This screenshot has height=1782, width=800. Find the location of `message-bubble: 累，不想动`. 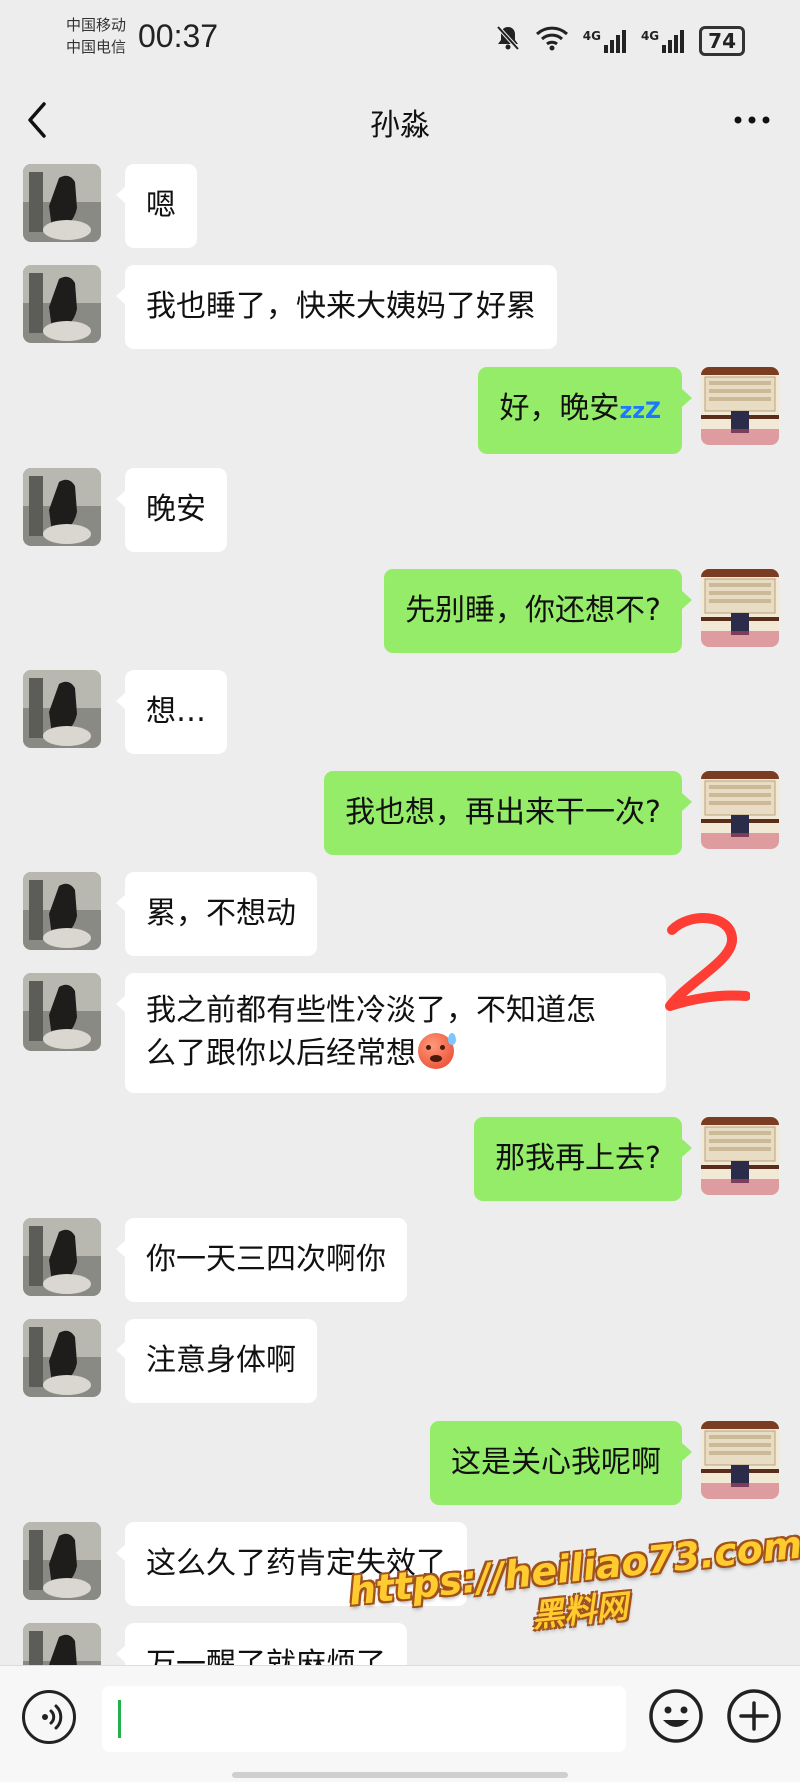

message-bubble: 累，不想动 is located at coordinates (221, 914).